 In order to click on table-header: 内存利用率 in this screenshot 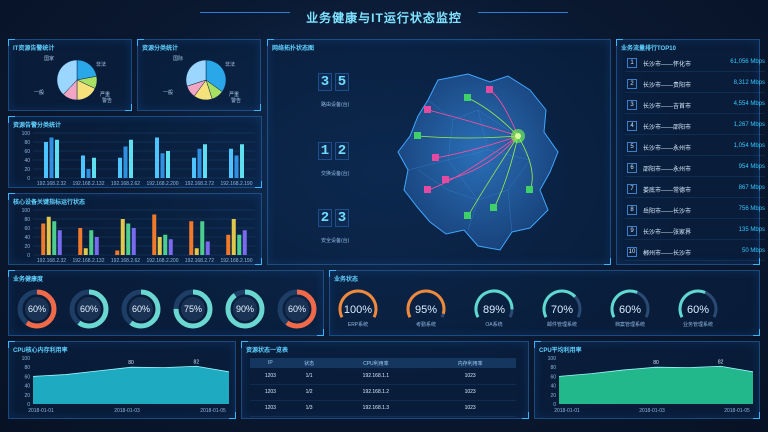, I will do `click(470, 363)`.